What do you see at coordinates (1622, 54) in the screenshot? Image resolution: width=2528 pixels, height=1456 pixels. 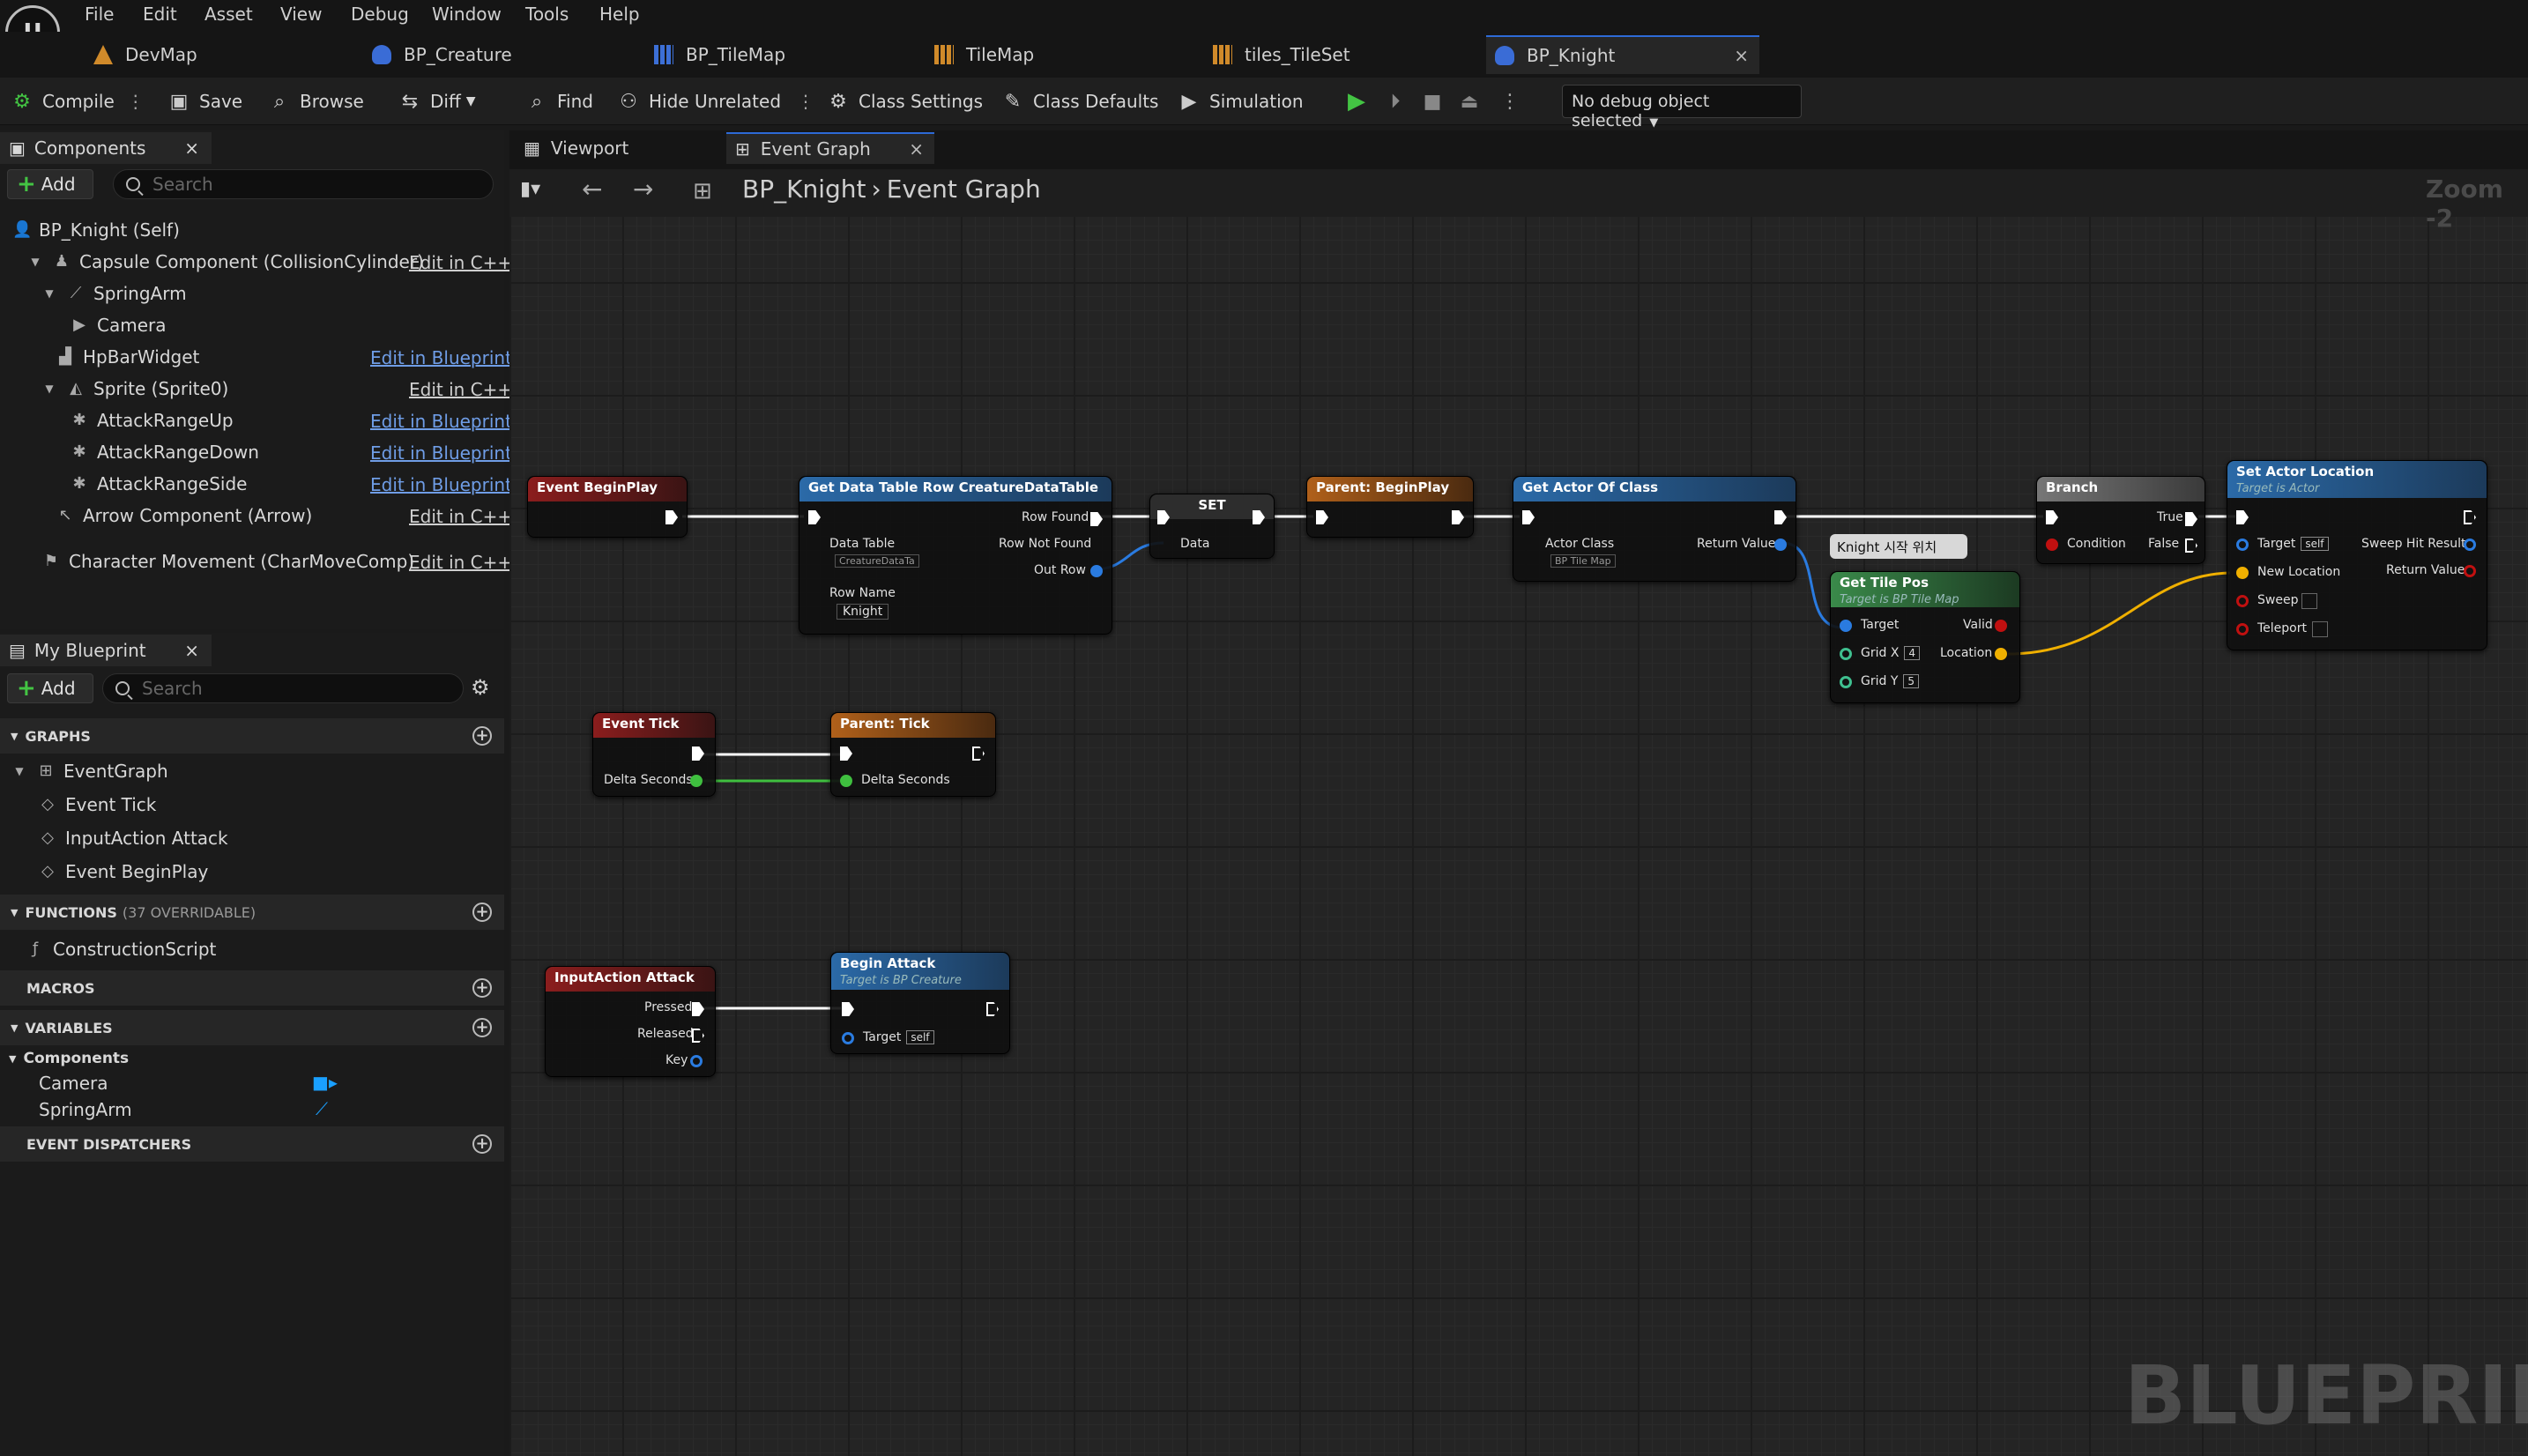 I see `tab-bp-knight: BP_Knight ×` at bounding box center [1622, 54].